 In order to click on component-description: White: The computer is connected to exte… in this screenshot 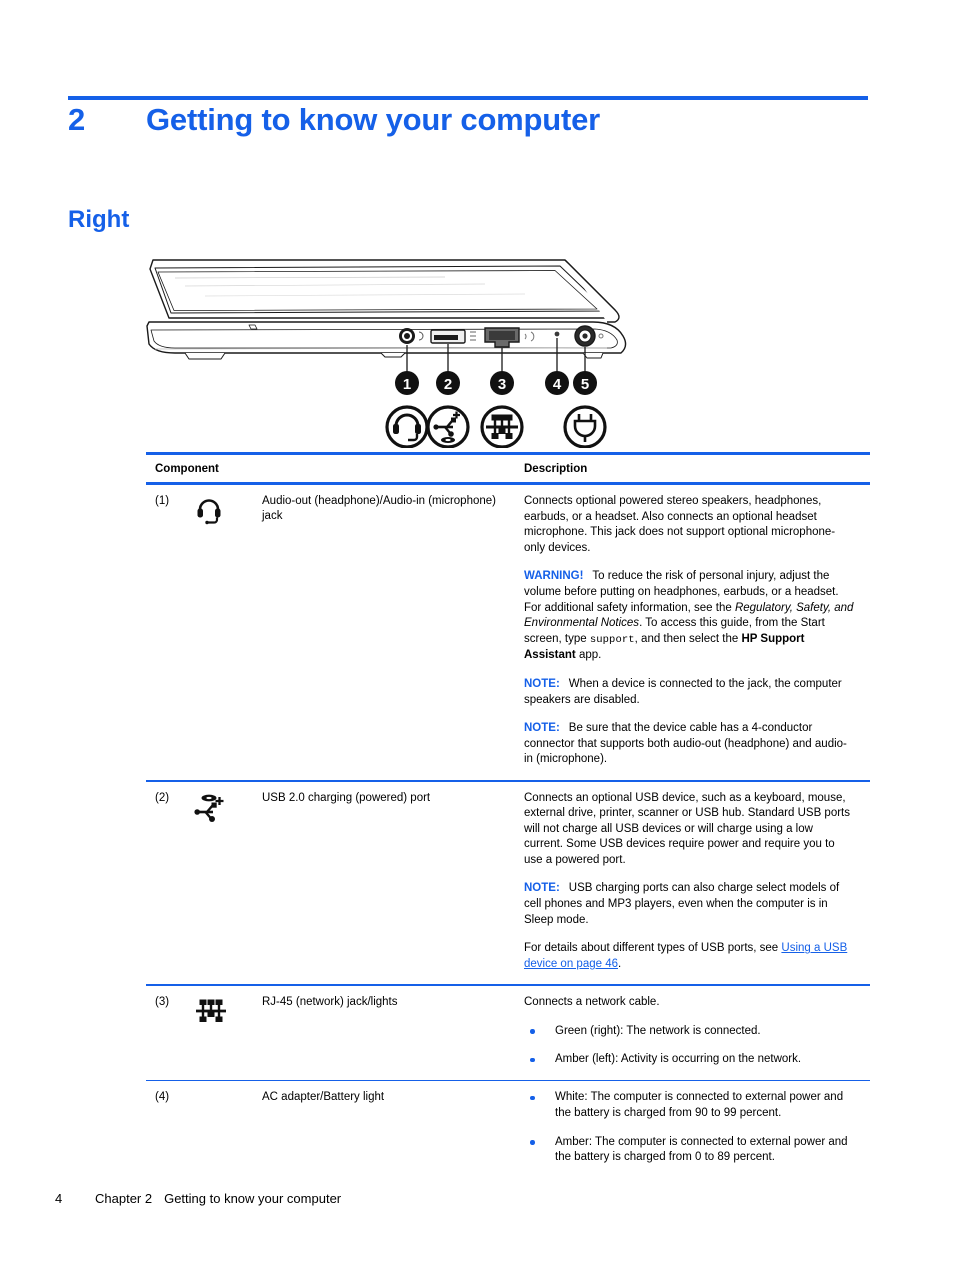, I will do `click(695, 1127)`.